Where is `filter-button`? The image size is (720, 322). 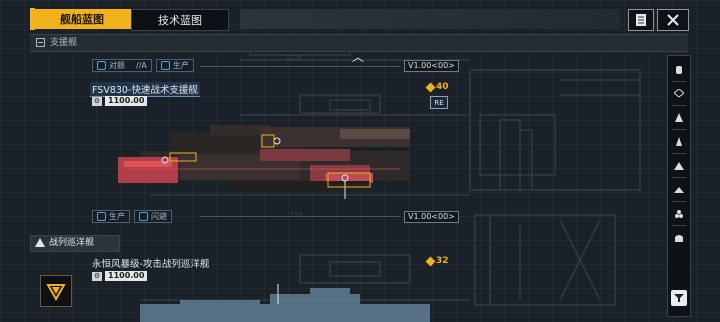
filter-button is located at coordinates (679, 298).